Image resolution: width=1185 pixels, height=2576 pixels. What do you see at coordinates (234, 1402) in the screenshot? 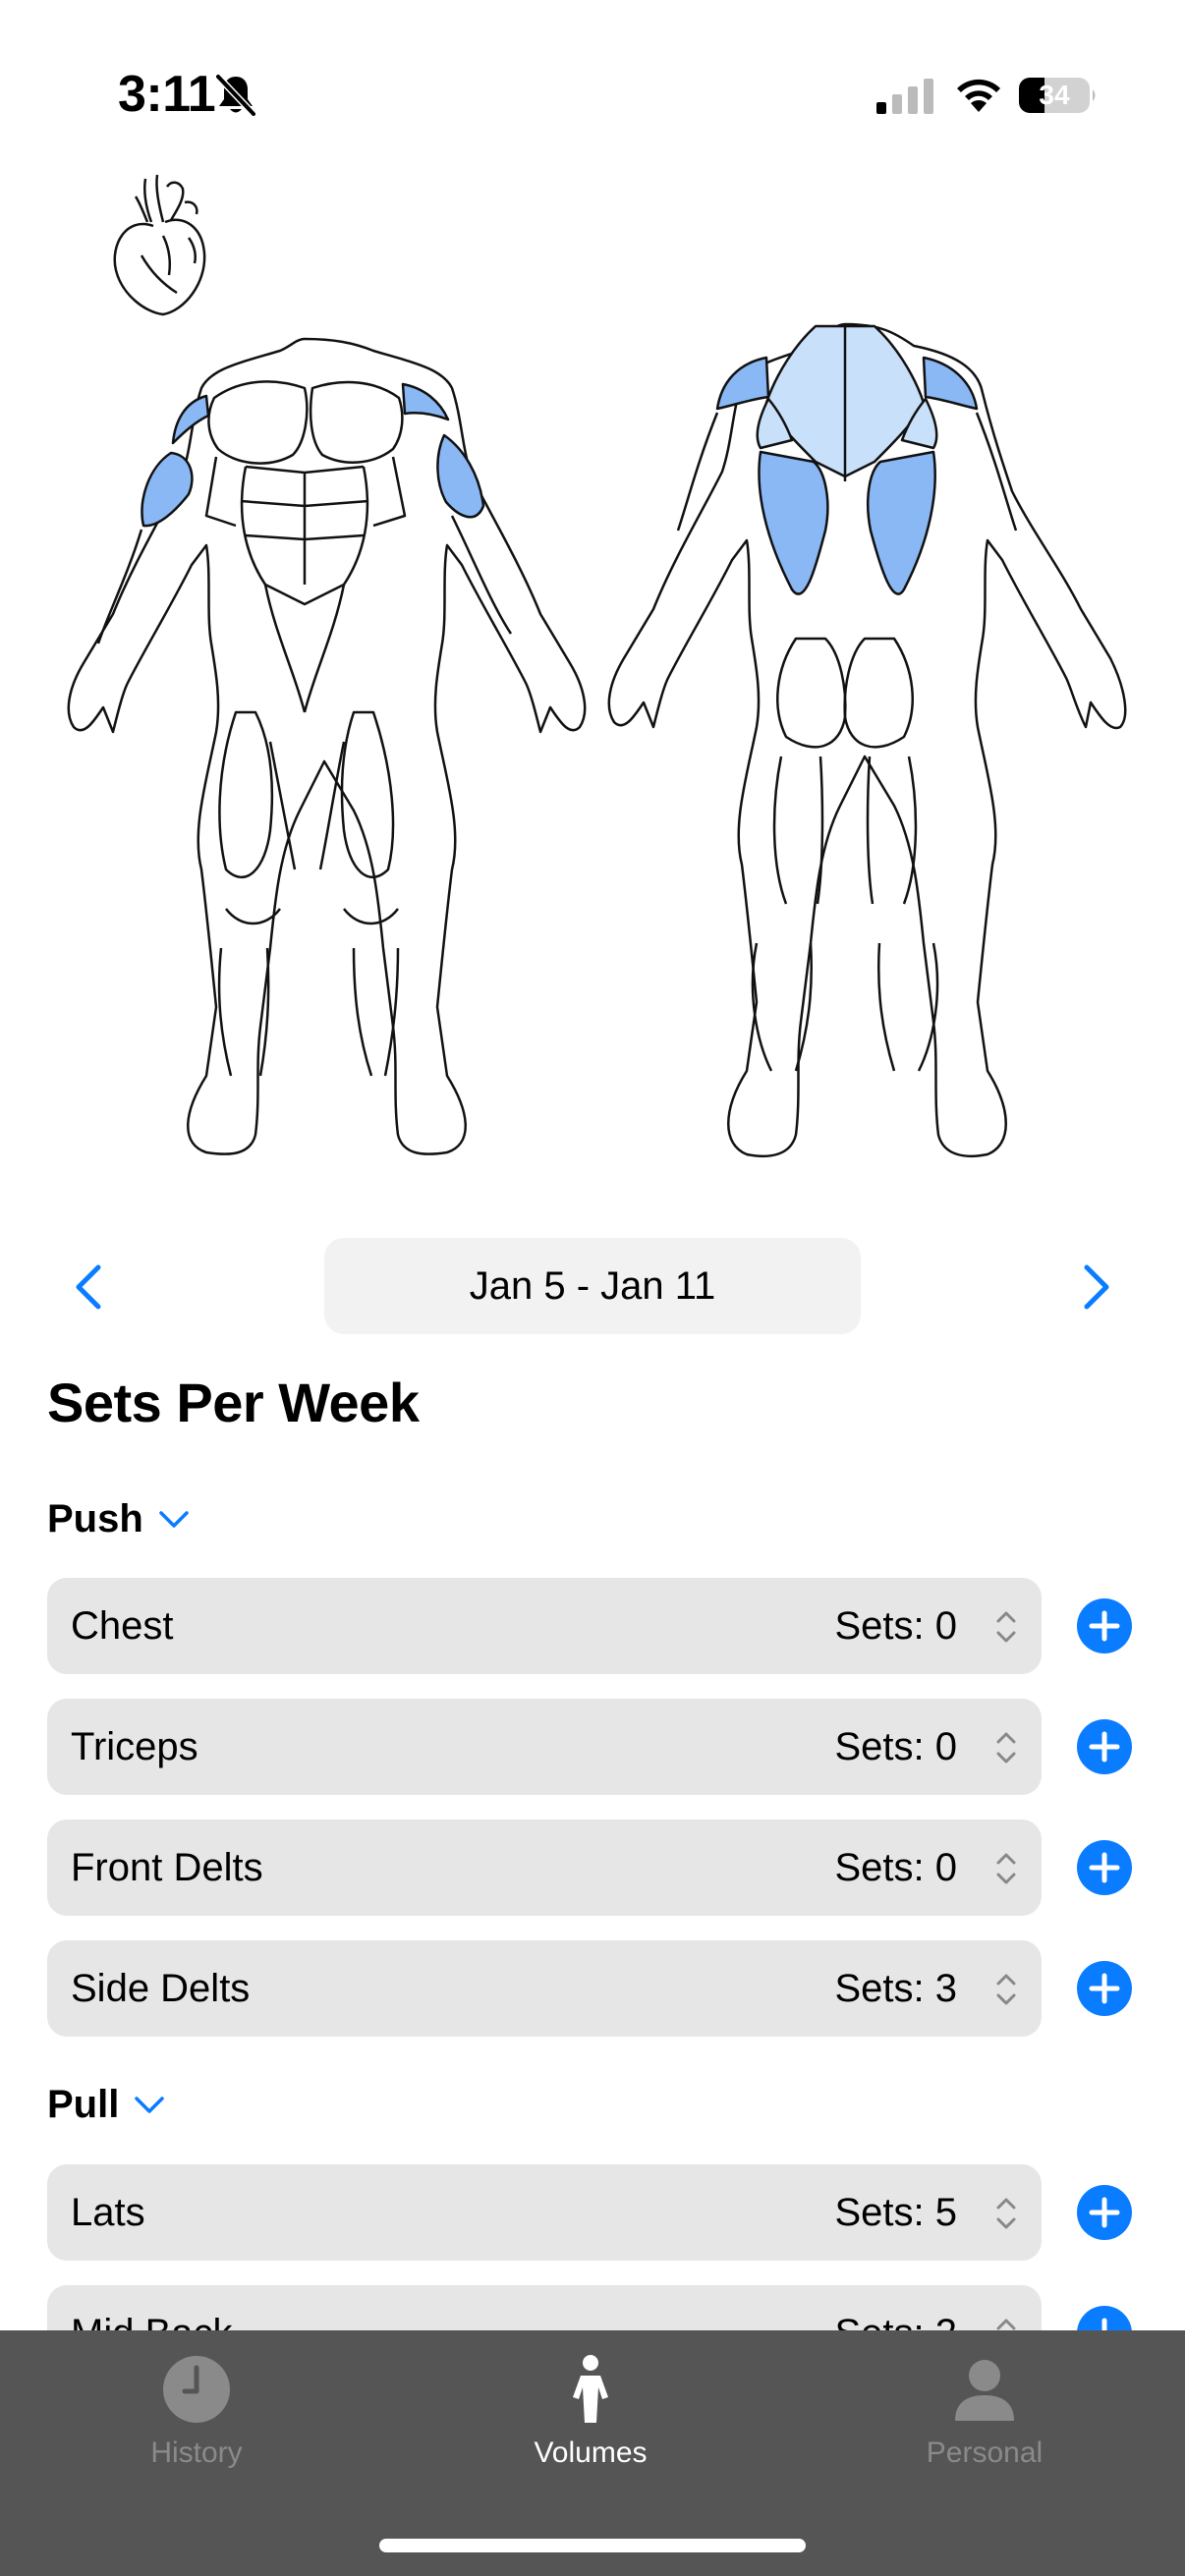
I see `section-title: Sets Per Week` at bounding box center [234, 1402].